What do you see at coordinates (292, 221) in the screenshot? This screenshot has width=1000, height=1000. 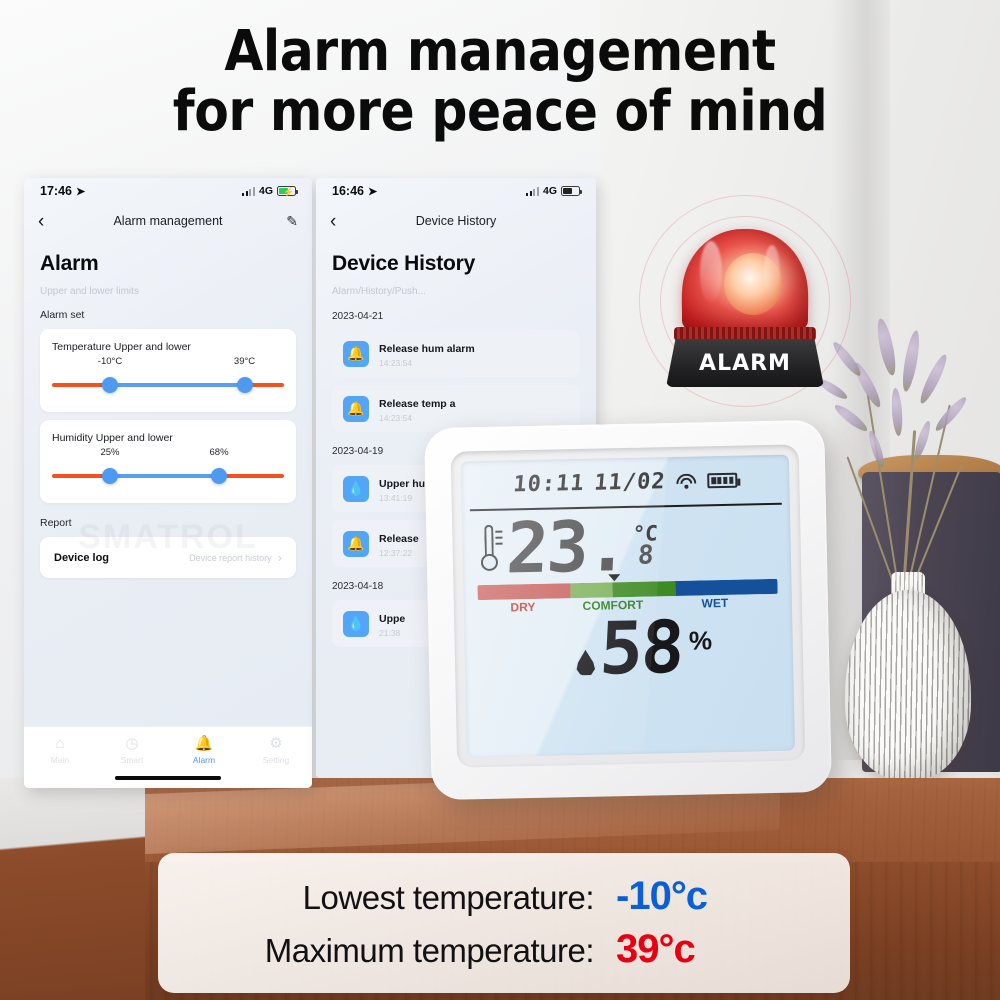 I see `pencil-icon: ✎` at bounding box center [292, 221].